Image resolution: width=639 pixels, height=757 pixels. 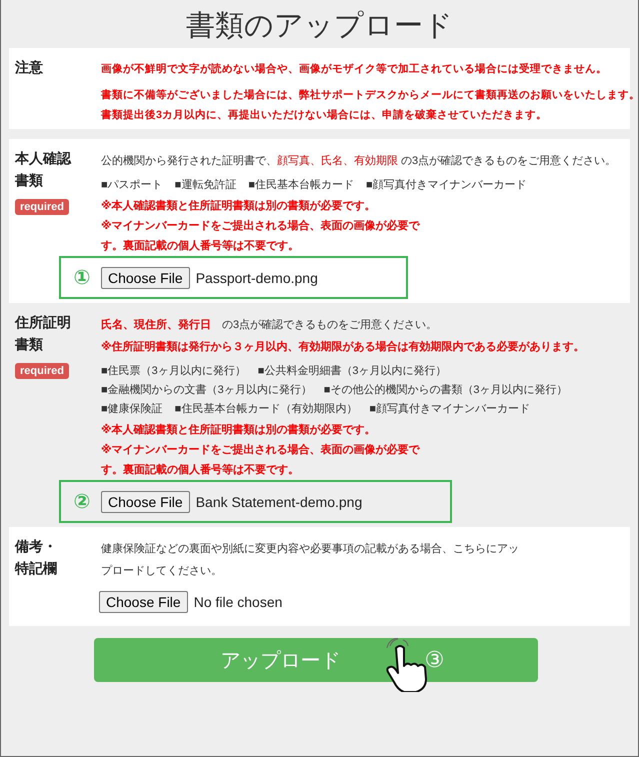 I want to click on instruction-text: 健康保険証などの裏面や別紙に変更内容や必要事項の記載がある場合、こちらにアップロードしてください。, so click(x=310, y=560).